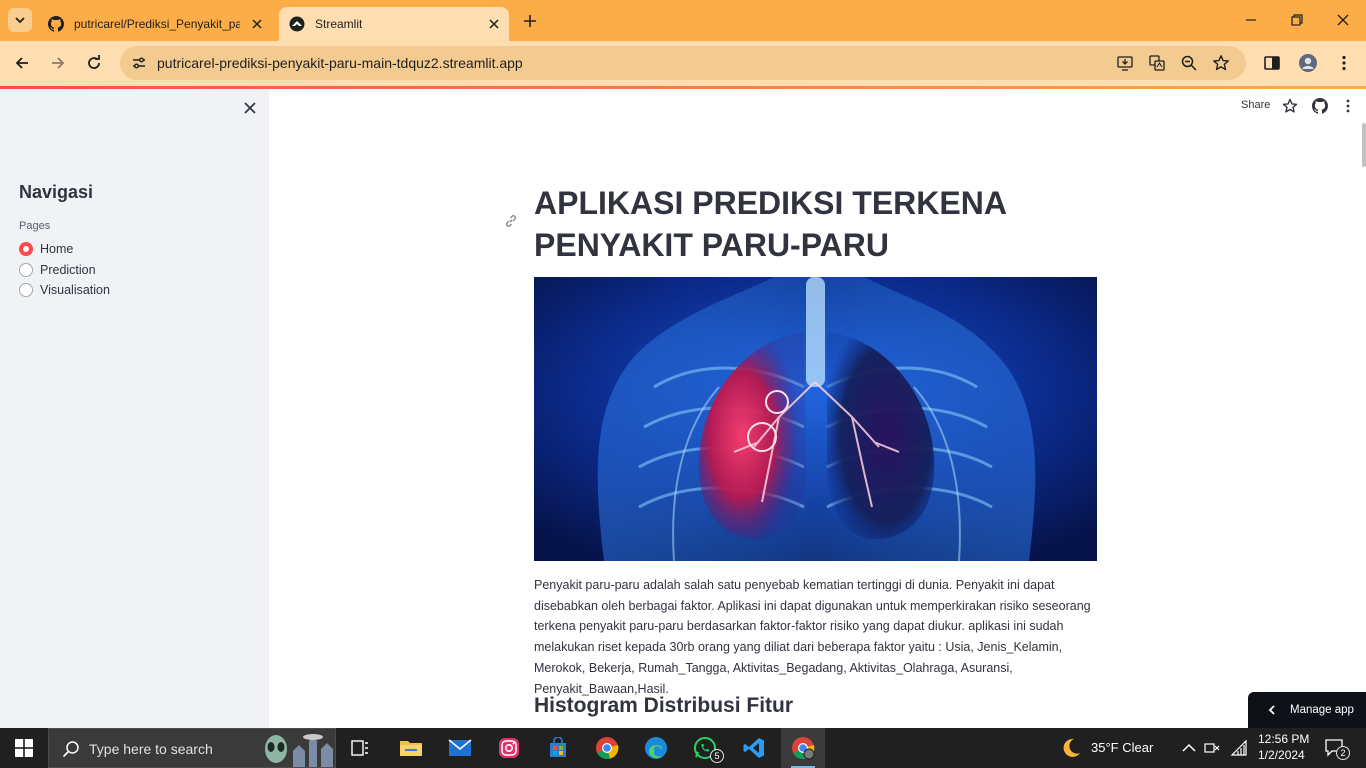 This screenshot has height=768, width=1366. I want to click on profile-avatar-icon, so click(1308, 63).